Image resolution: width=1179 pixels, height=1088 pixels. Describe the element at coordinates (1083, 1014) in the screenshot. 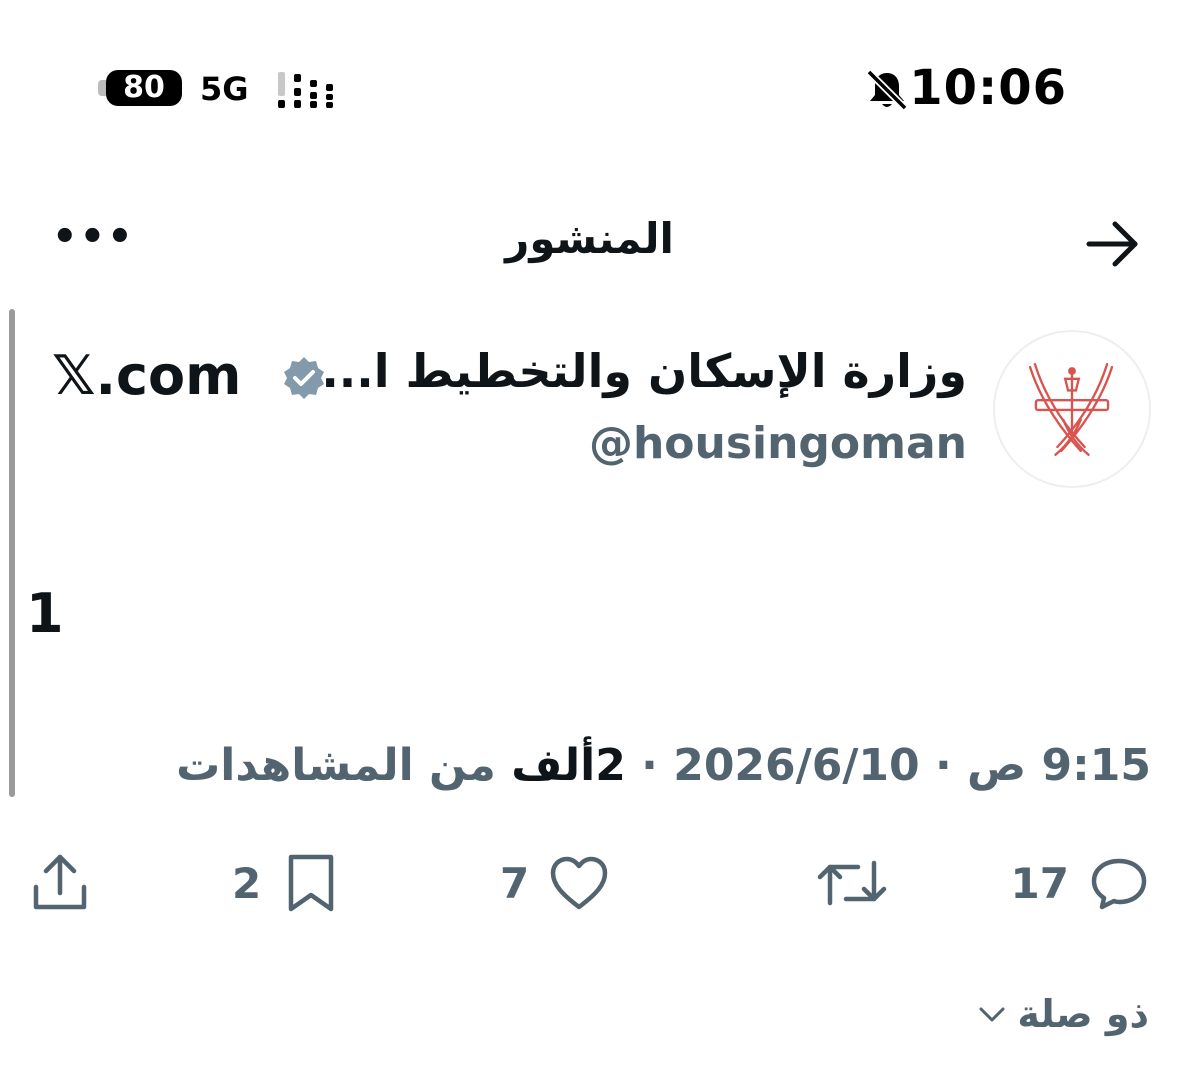

I see `related-label: ذو صلة` at that location.